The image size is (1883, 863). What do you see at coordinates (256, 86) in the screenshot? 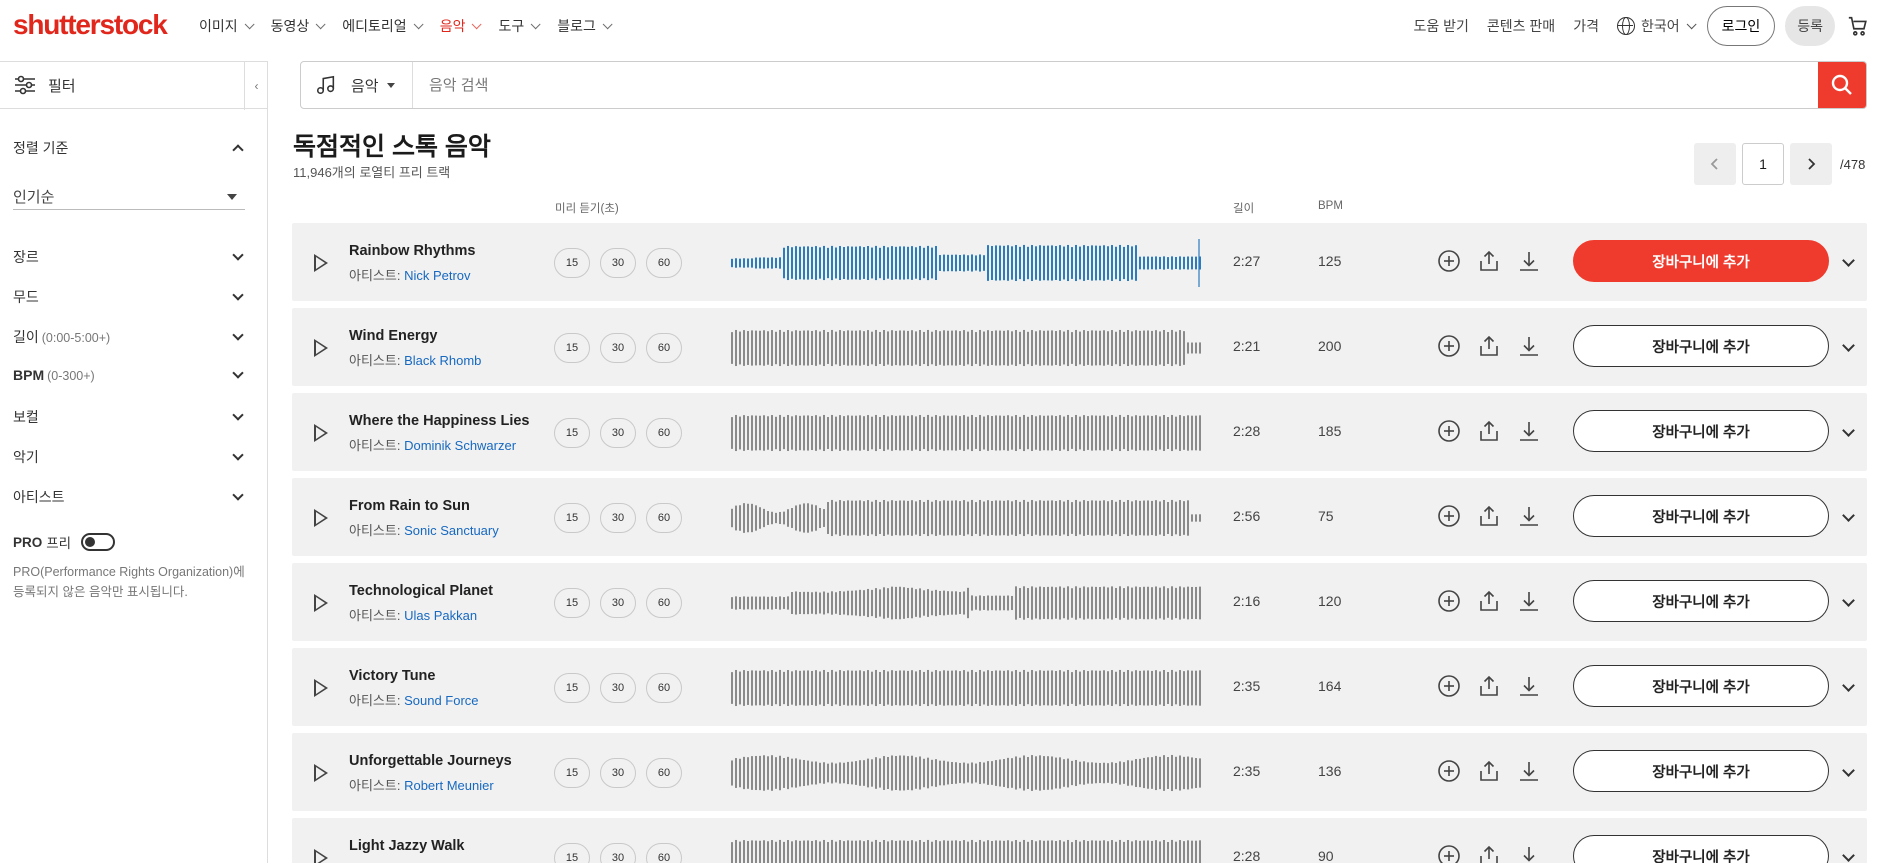
I see `collapse-sidebar-button: ‹` at bounding box center [256, 86].